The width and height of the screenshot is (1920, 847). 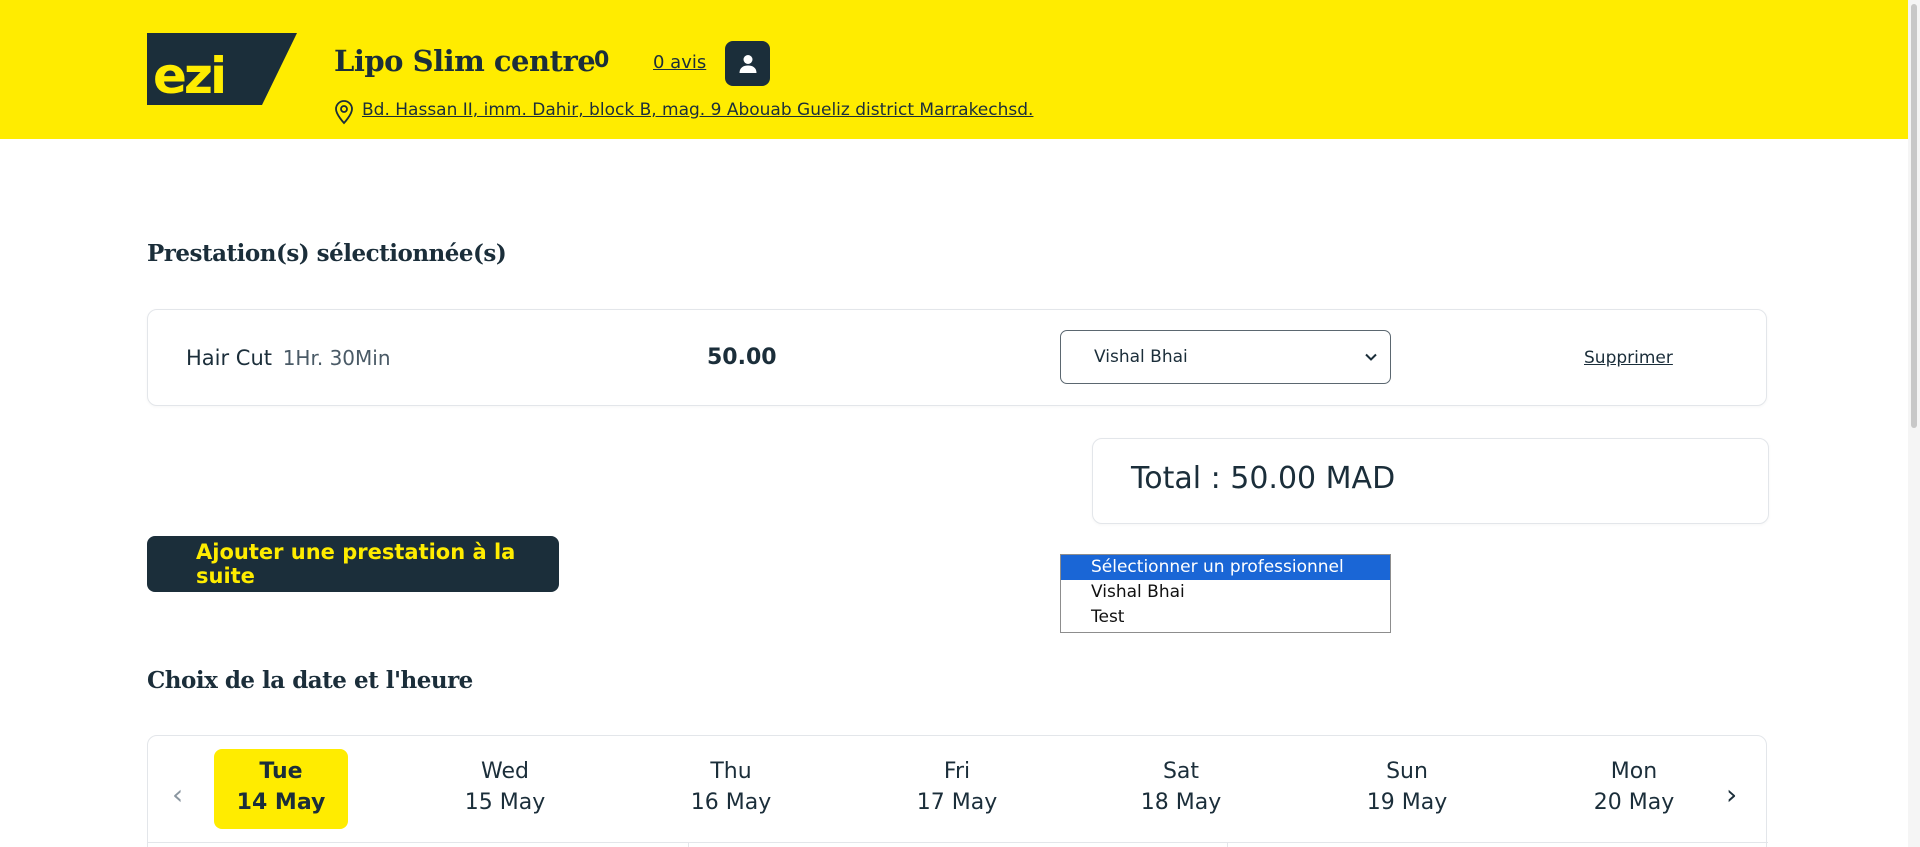 What do you see at coordinates (505, 771) in the screenshot?
I see `day-name: Wed` at bounding box center [505, 771].